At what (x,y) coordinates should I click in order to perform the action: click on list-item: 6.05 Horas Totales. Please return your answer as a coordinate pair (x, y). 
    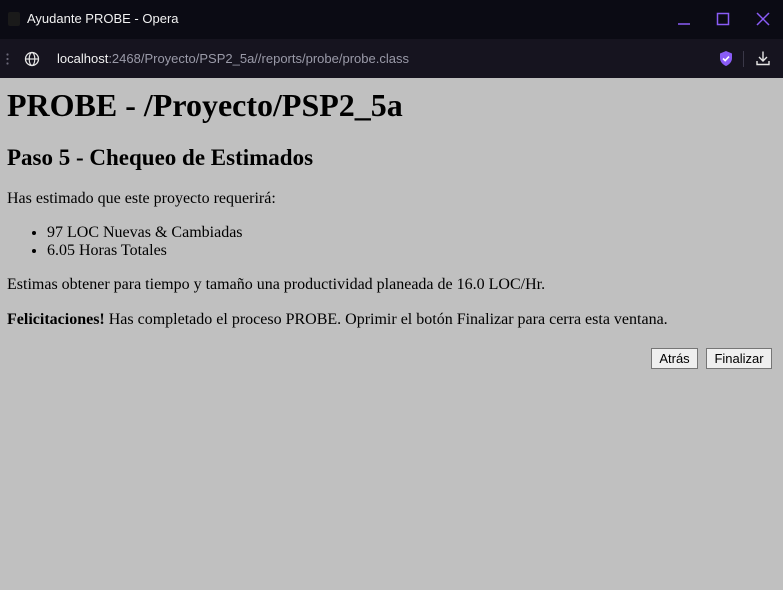
    Looking at the image, I should click on (145, 251).